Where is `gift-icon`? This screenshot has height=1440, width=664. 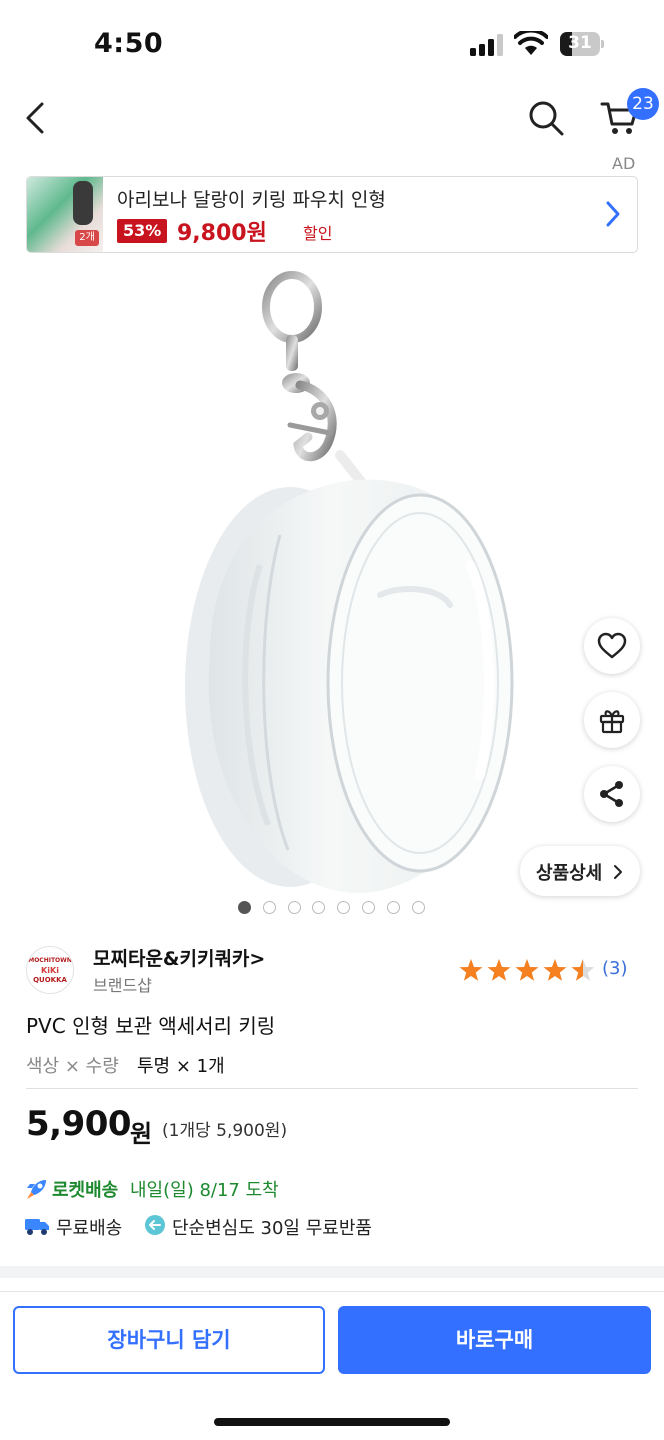 gift-icon is located at coordinates (612, 722).